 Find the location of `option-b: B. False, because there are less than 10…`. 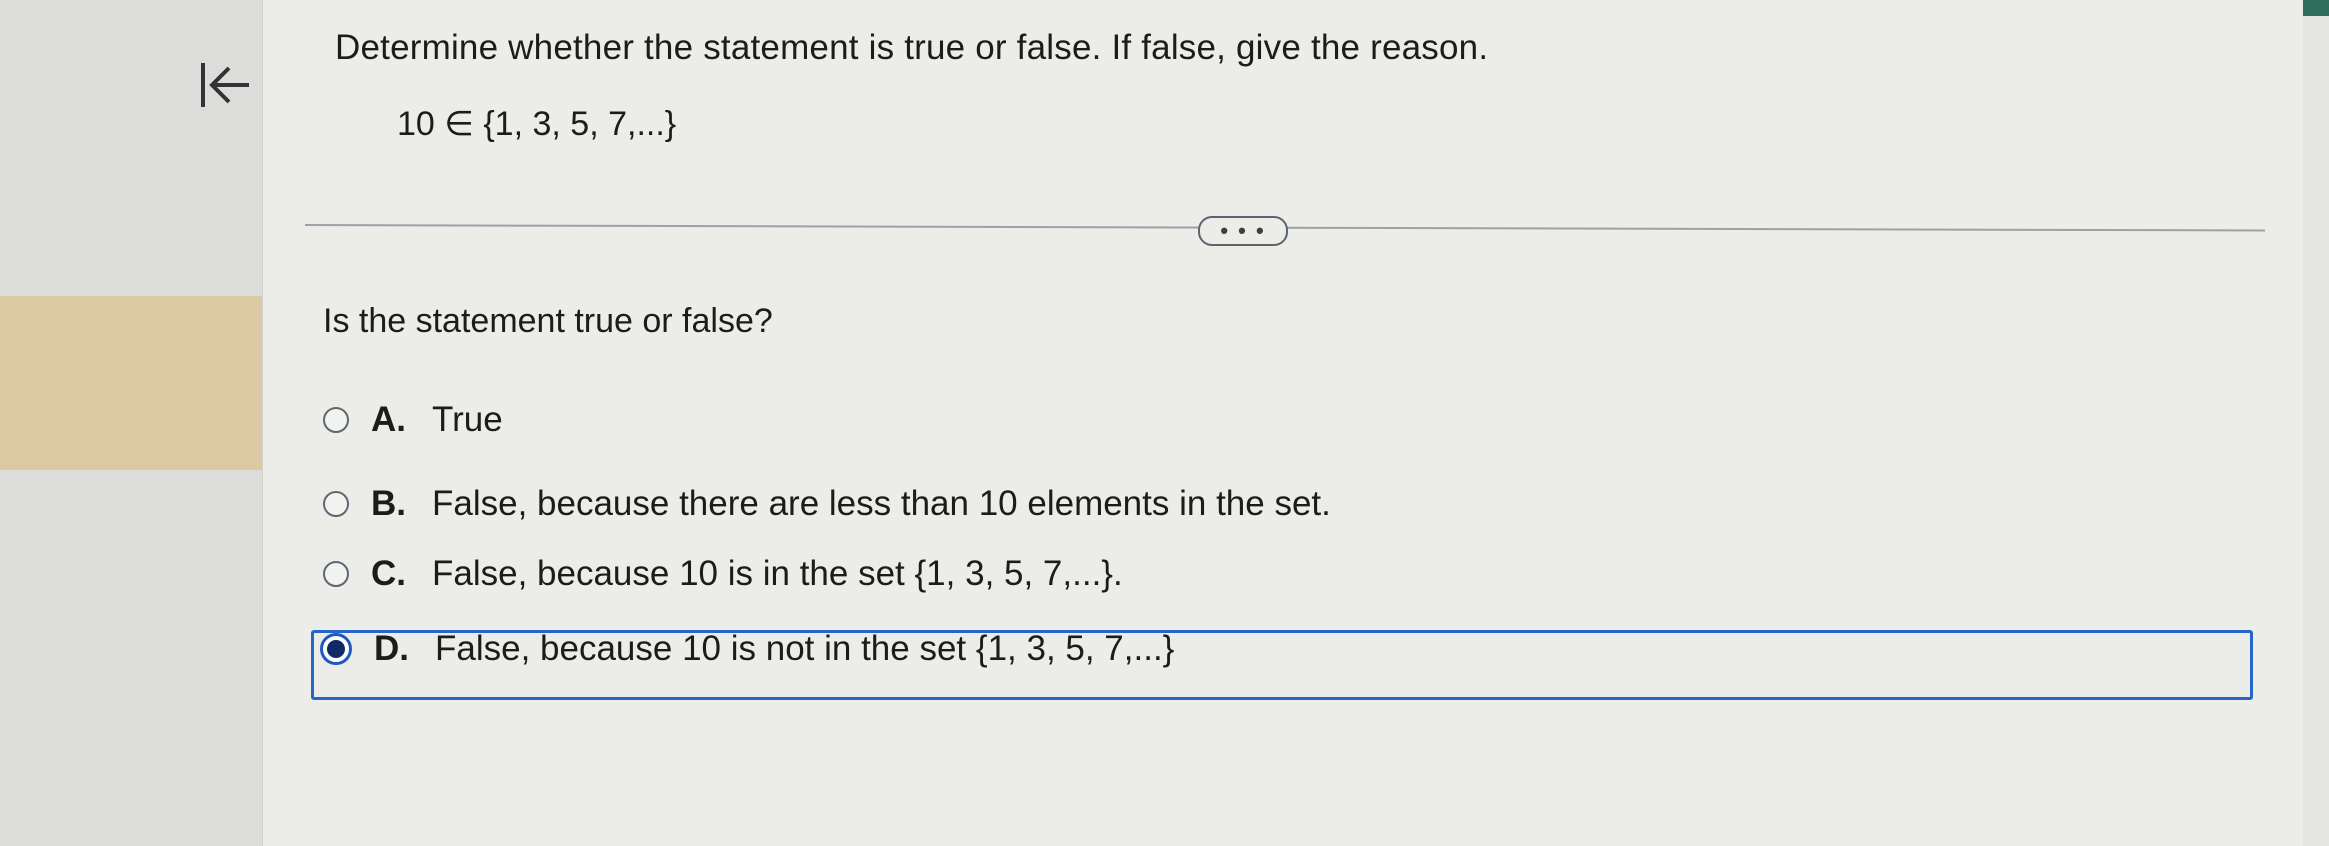

option-b: B. False, because there are less than 10… is located at coordinates (827, 504).